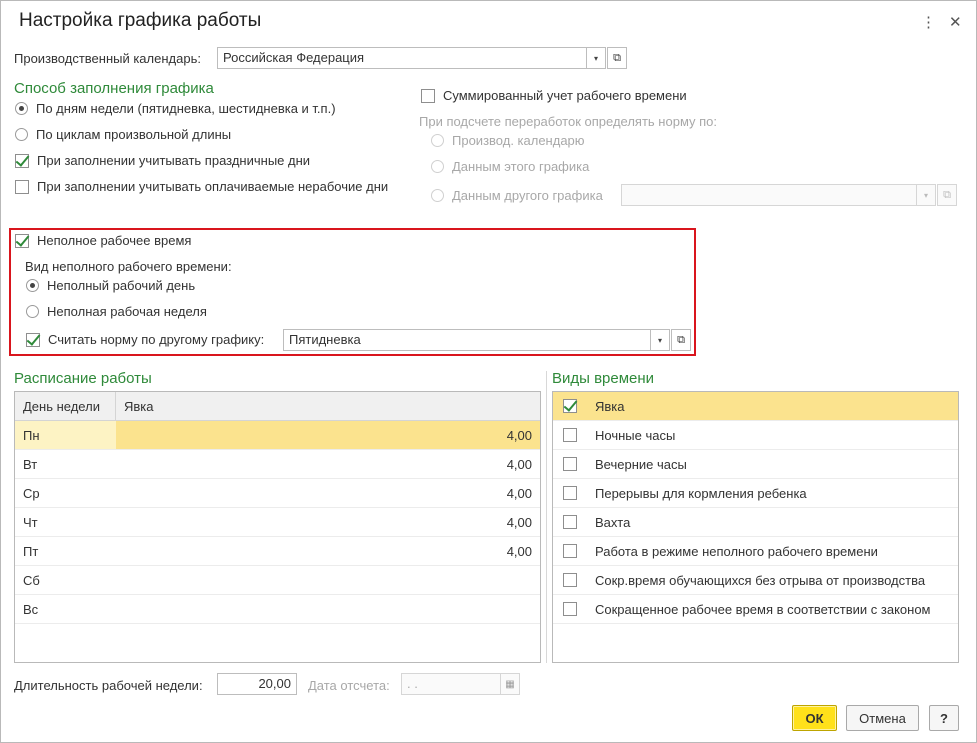  Describe the element at coordinates (755, 464) in the screenshot. I see `list-item: Вечерние часы` at that location.